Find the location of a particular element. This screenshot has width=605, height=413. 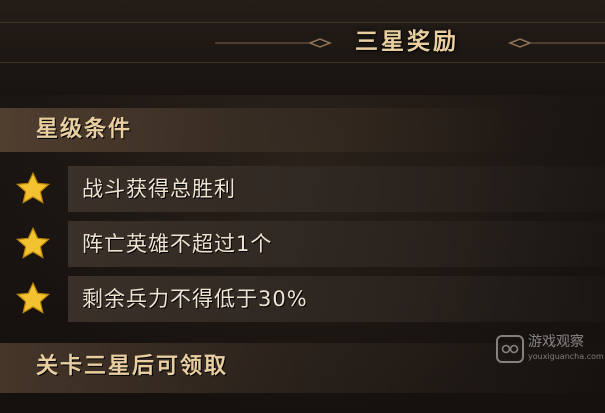

ornament-left-icon is located at coordinates (274, 43).